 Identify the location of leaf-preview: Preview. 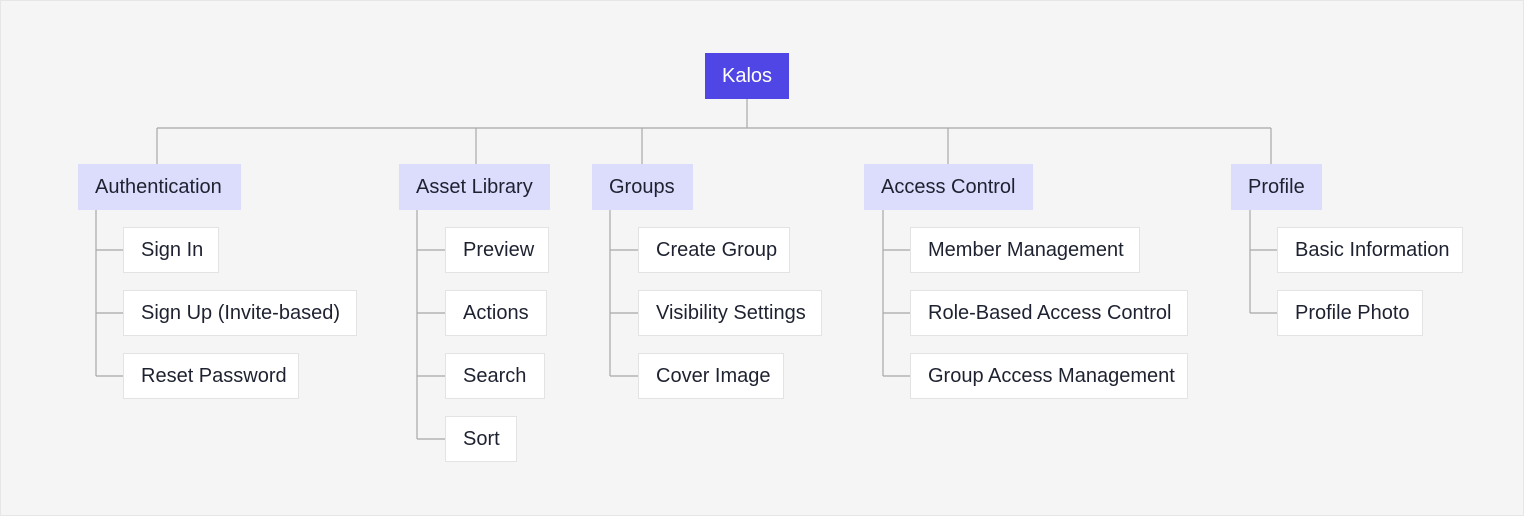
(497, 250).